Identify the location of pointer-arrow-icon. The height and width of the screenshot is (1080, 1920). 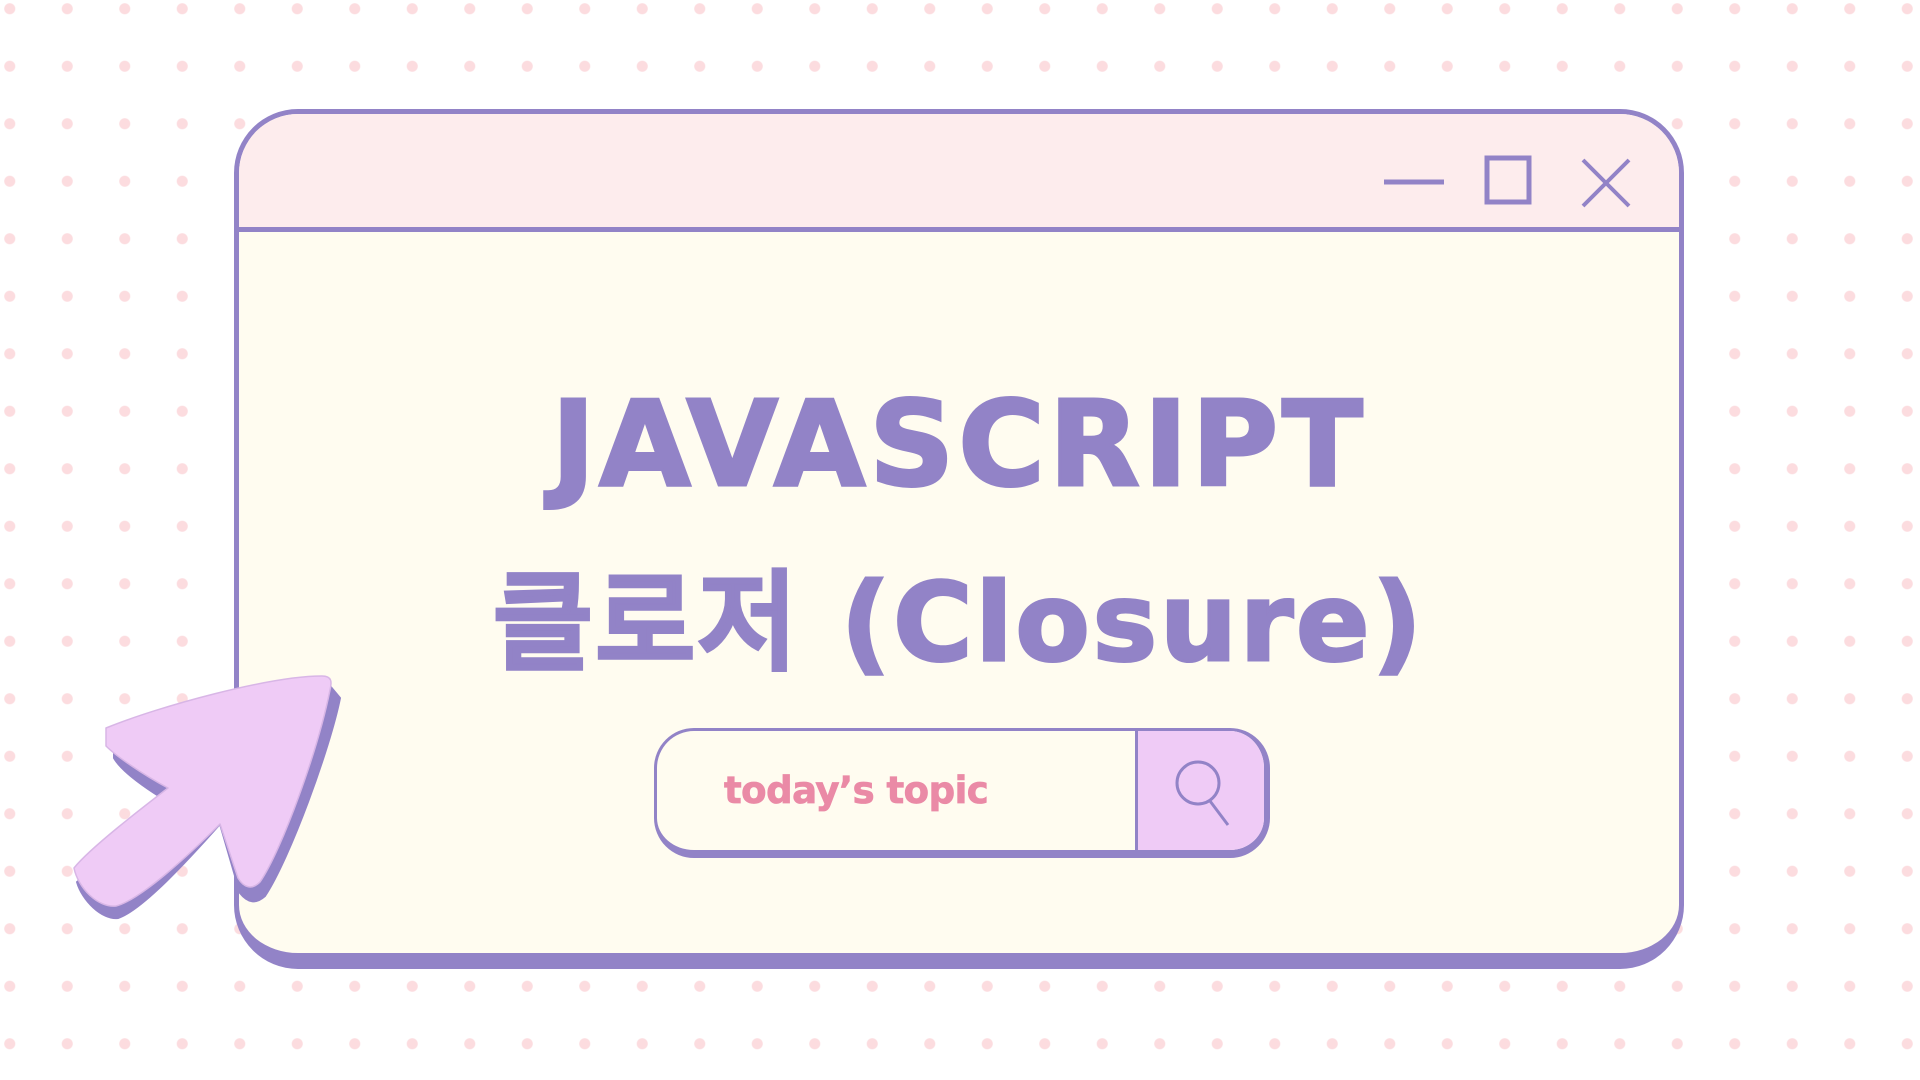
(207, 797).